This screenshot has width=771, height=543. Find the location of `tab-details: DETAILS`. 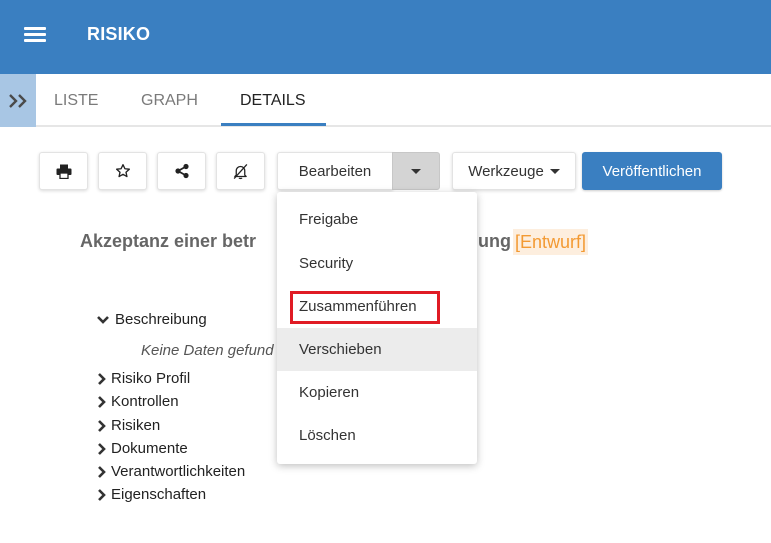

tab-details: DETAILS is located at coordinates (273, 100).